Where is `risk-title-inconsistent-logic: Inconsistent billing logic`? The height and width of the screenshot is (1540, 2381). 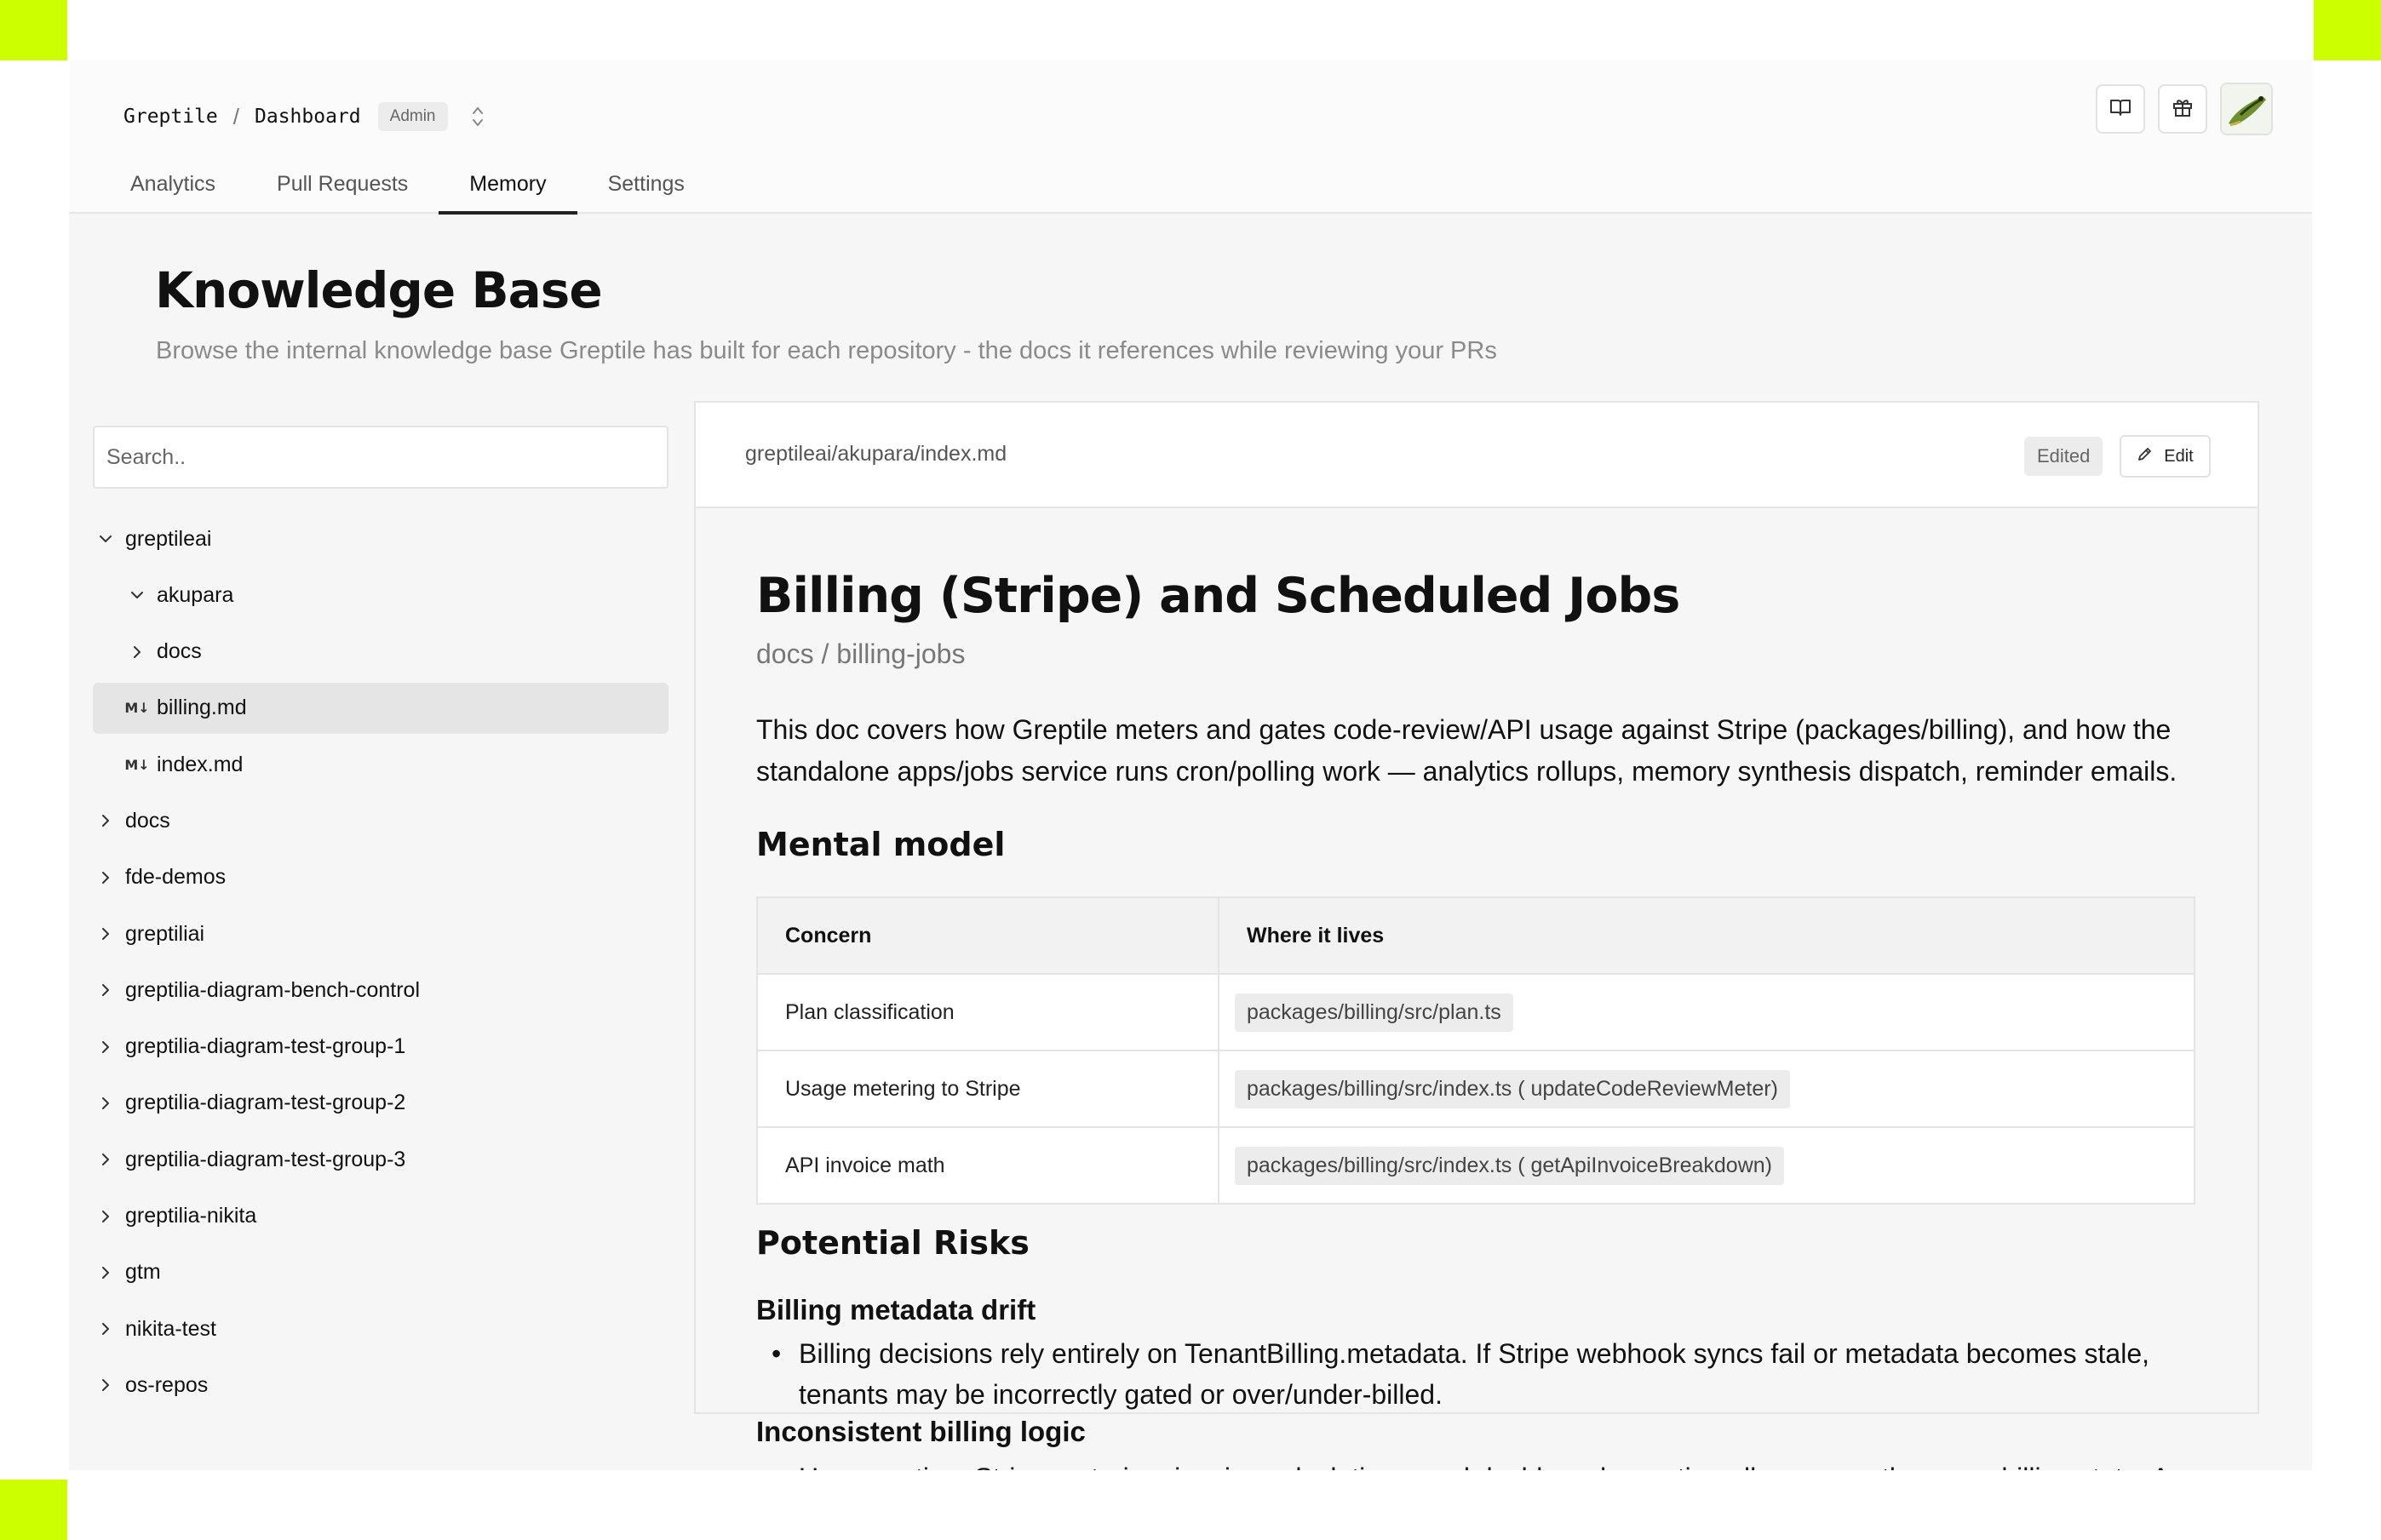 risk-title-inconsistent-logic: Inconsistent billing logic is located at coordinates (921, 1431).